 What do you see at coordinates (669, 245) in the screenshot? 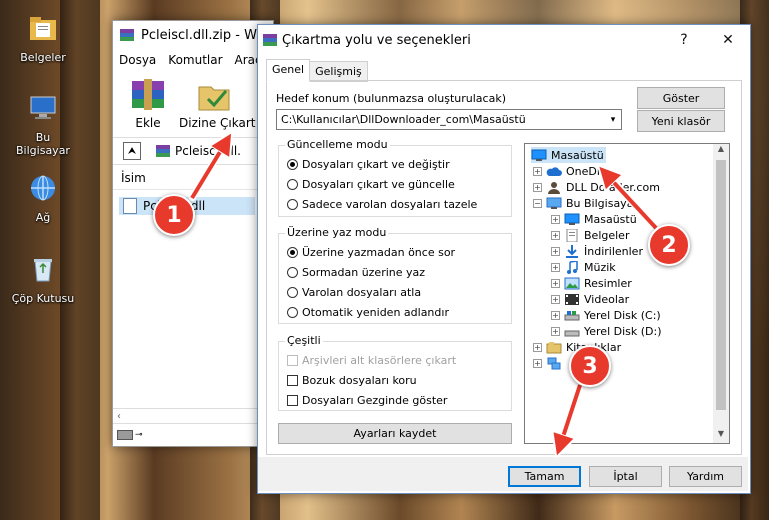
I see `callout-2: 2` at bounding box center [669, 245].